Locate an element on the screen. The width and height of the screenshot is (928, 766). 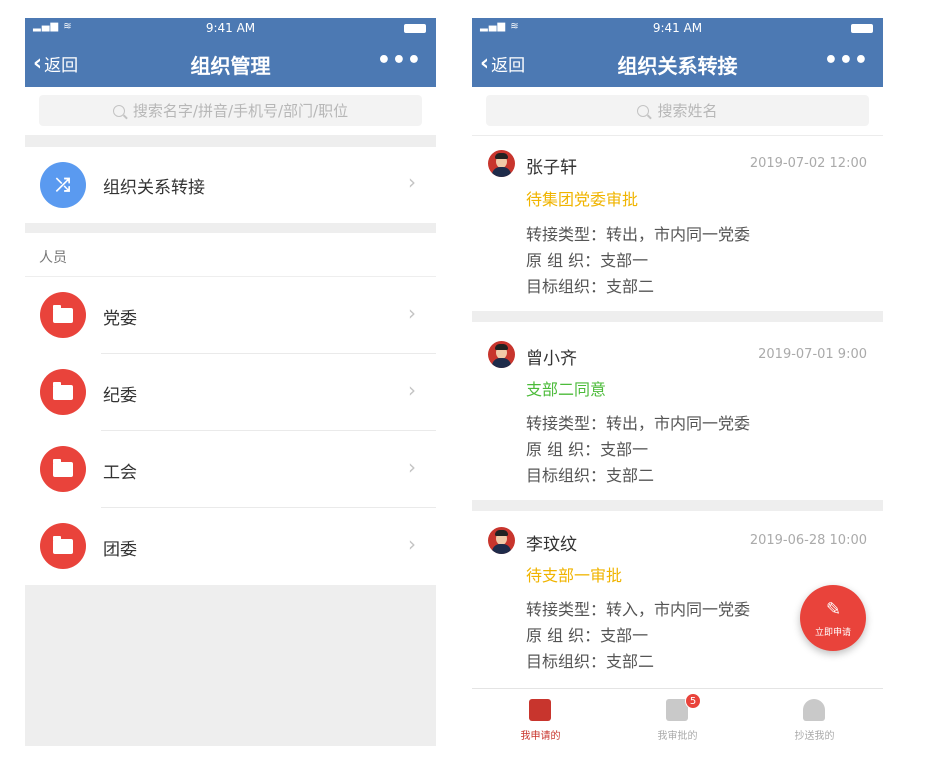
record-date: 2019-07-02 12:00 is located at coordinates (808, 163).